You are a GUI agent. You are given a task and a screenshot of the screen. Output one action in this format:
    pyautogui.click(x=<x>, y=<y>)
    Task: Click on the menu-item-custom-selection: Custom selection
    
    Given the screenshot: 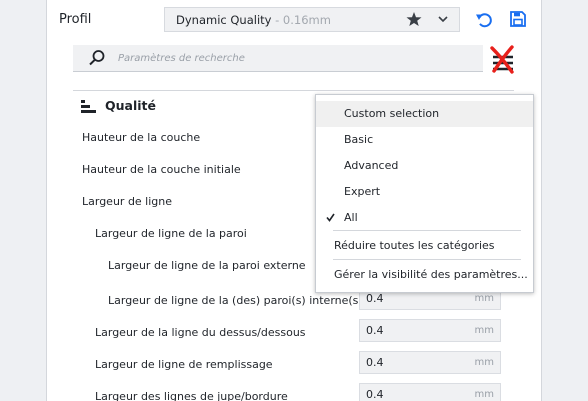 What is the action you would take?
    pyautogui.click(x=424, y=114)
    